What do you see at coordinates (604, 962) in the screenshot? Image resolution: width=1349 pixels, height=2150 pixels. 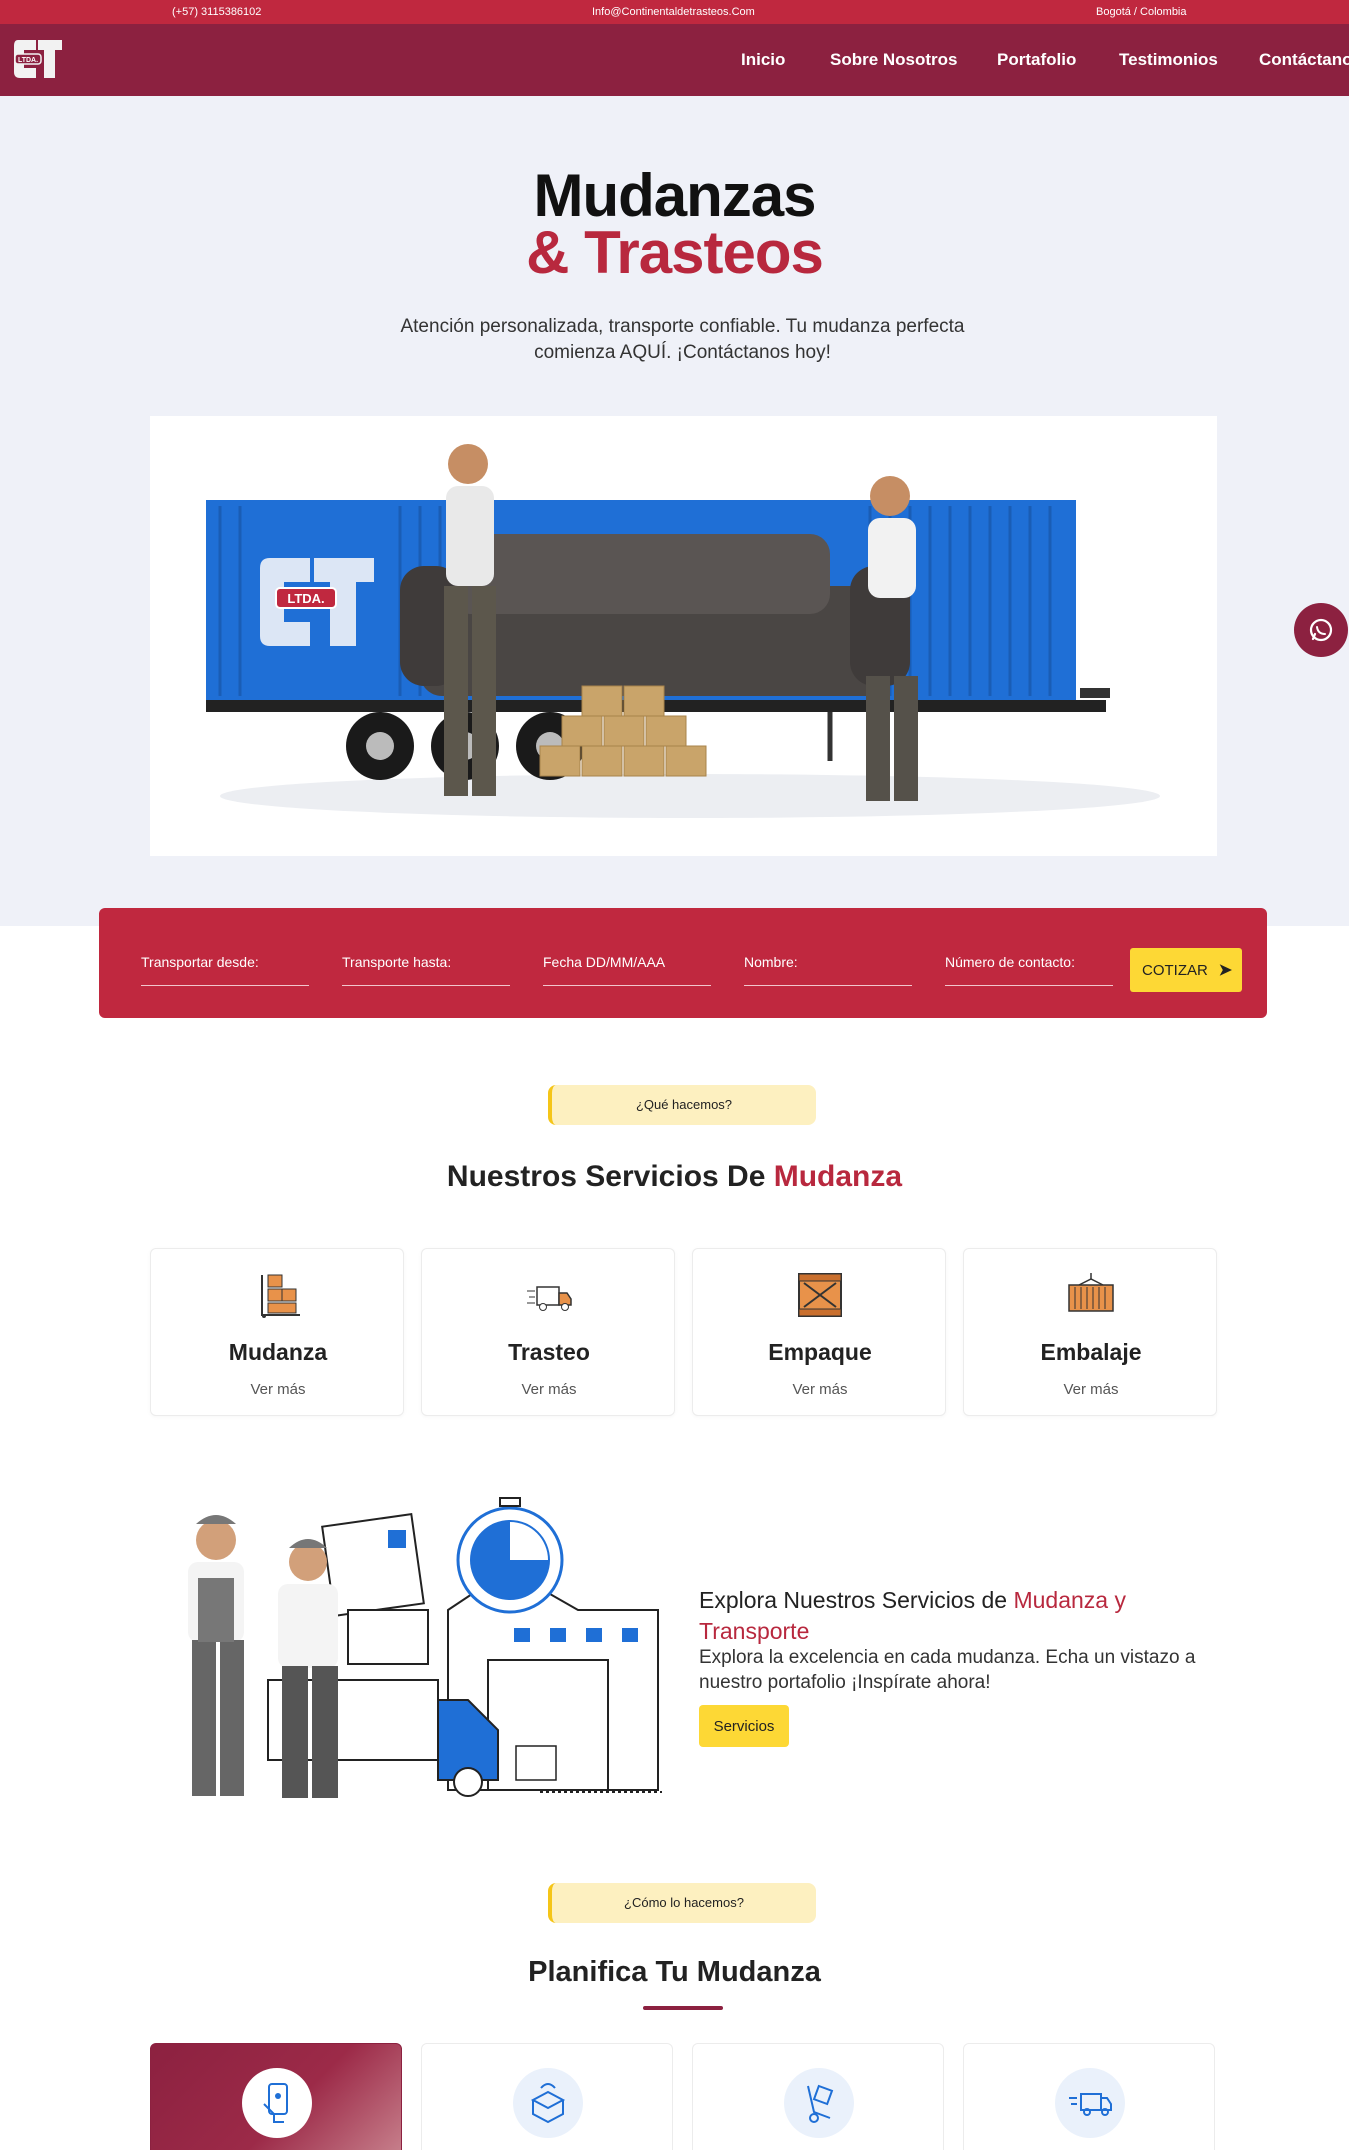 I see `field-date-label: Fecha DD/MM/AAA` at bounding box center [604, 962].